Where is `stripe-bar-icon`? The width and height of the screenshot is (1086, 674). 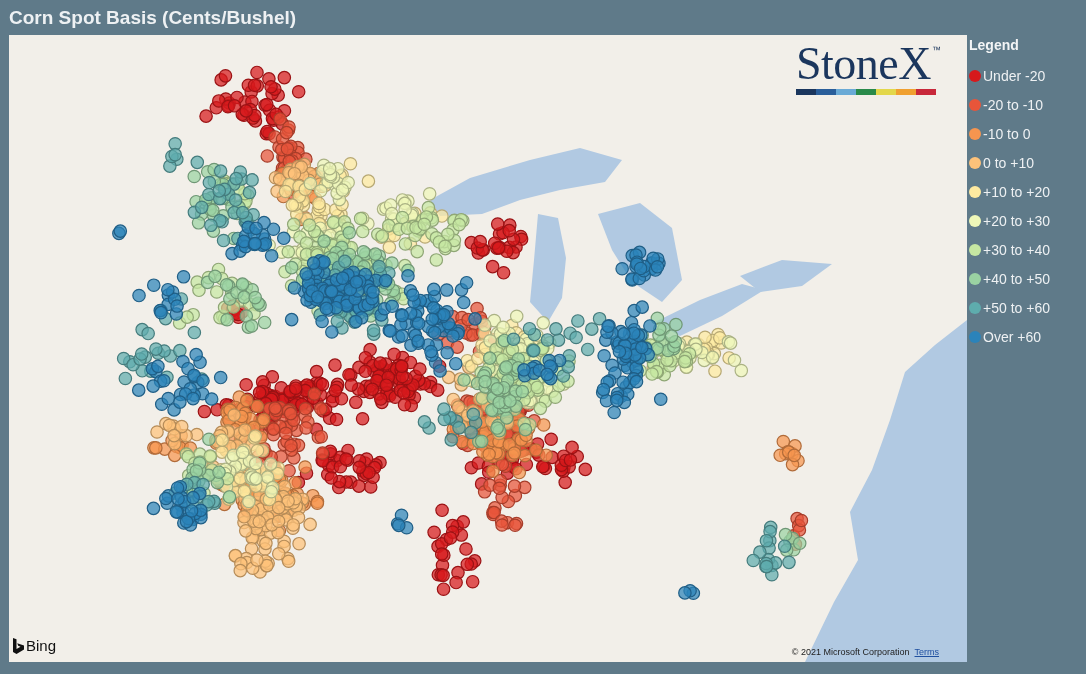
stripe-bar-icon is located at coordinates (866, 92).